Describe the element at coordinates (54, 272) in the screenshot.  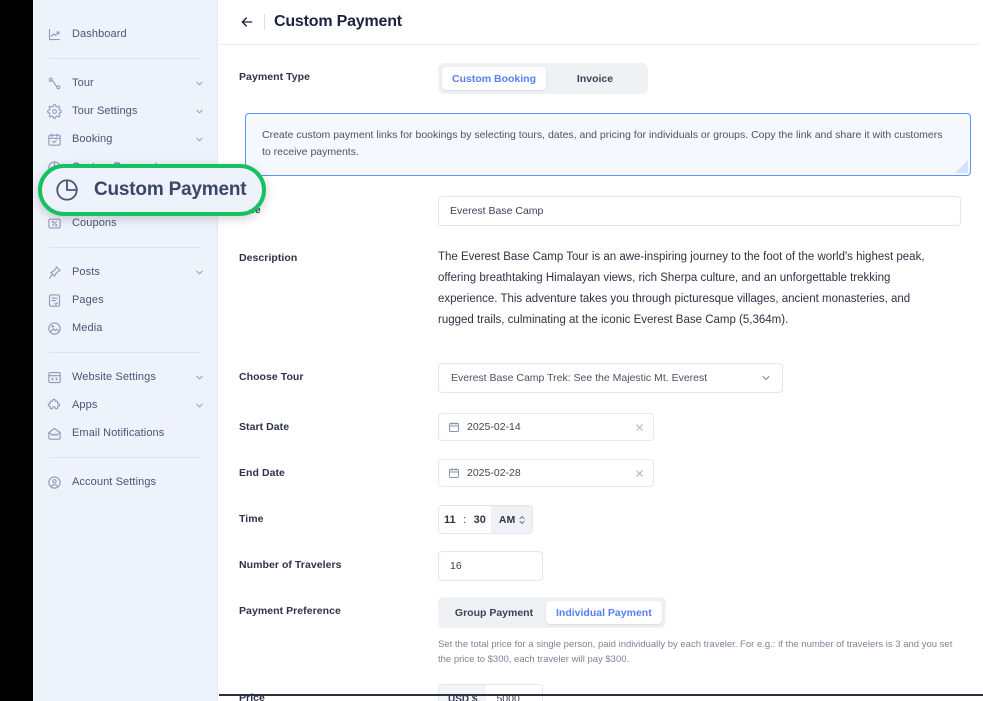
I see `pin-icon` at that location.